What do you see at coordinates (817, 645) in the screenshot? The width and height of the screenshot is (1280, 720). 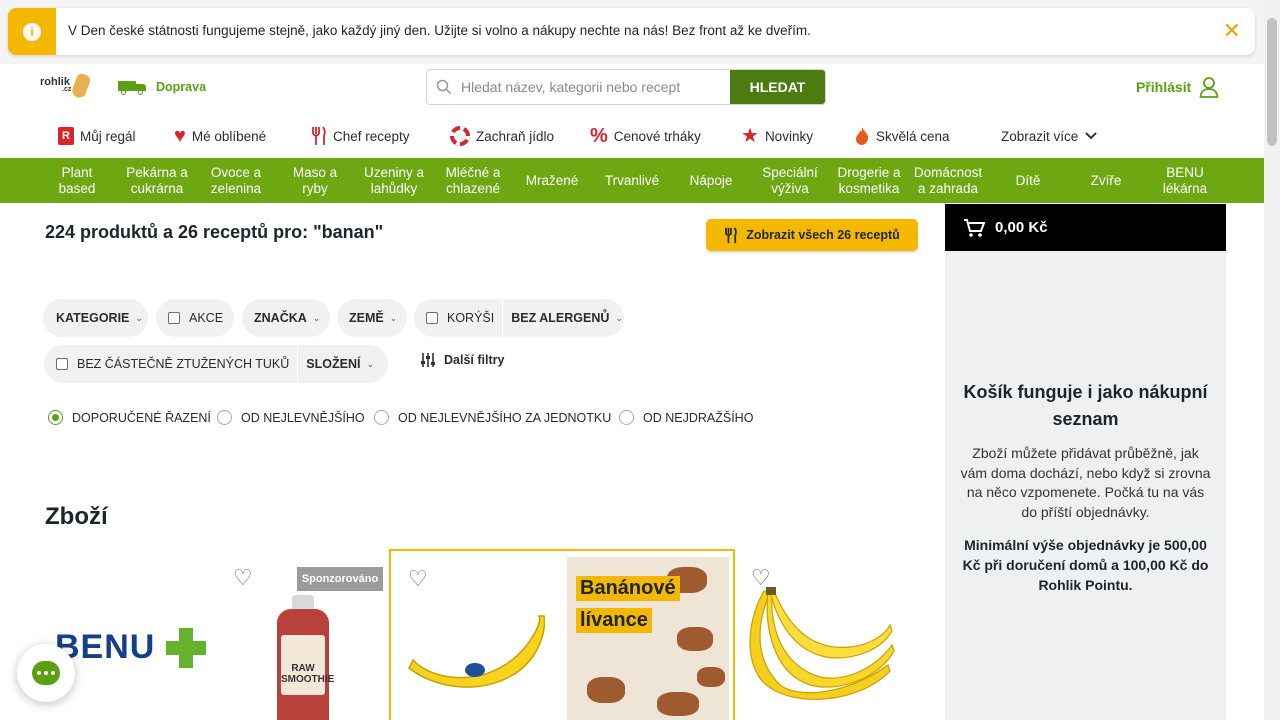 I see `banana-bunch-product-image` at bounding box center [817, 645].